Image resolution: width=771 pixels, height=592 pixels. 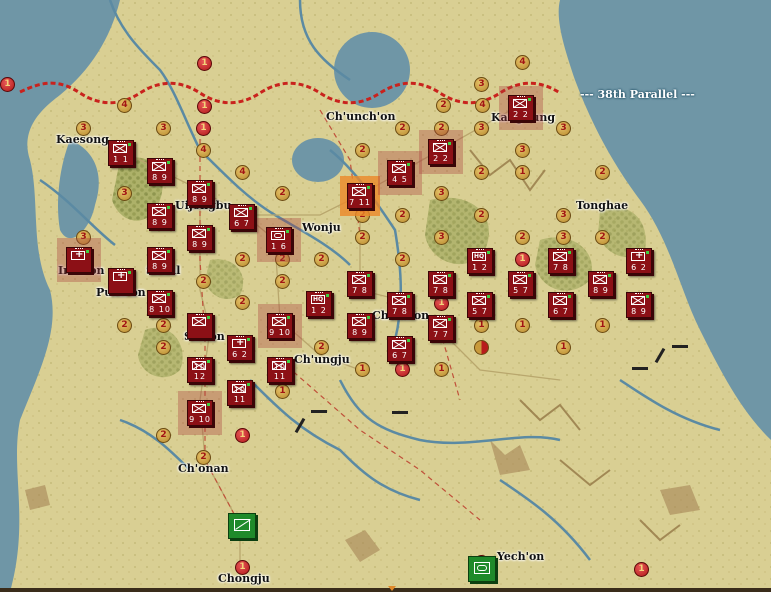 What do you see at coordinates (602, 205) in the screenshot?
I see `city-tonghae: Tonghae` at bounding box center [602, 205].